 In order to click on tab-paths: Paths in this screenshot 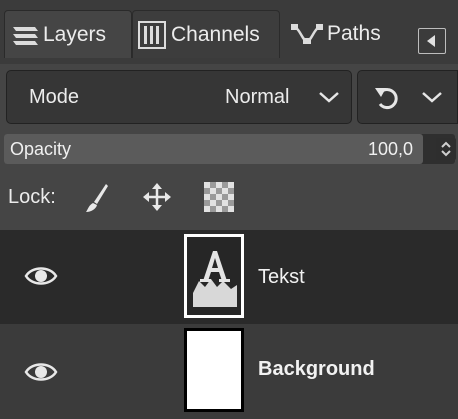, I will do `click(344, 34)`.